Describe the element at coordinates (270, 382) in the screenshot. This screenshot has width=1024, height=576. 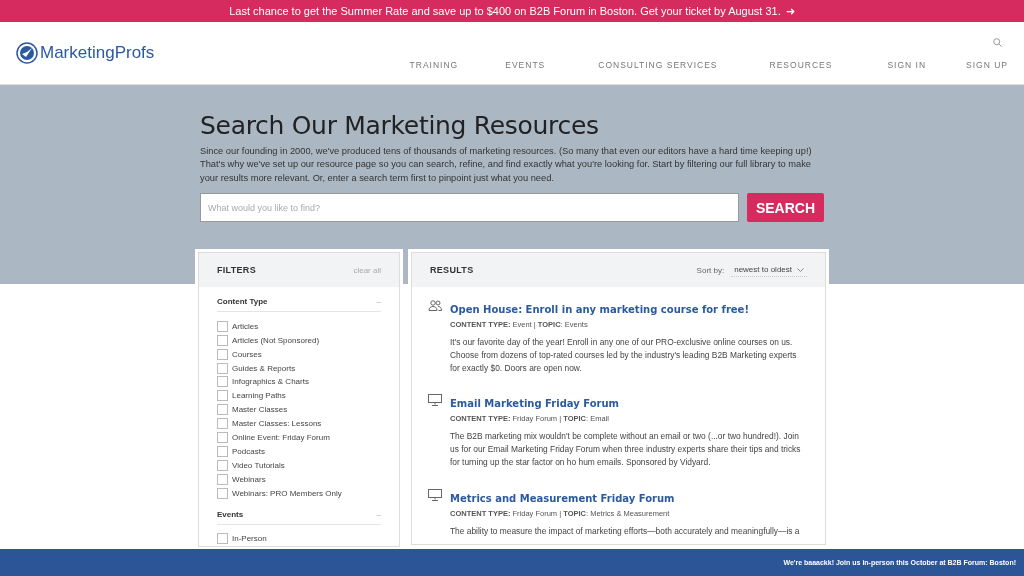
I see `filter-option-label: Infographics & Charts` at that location.